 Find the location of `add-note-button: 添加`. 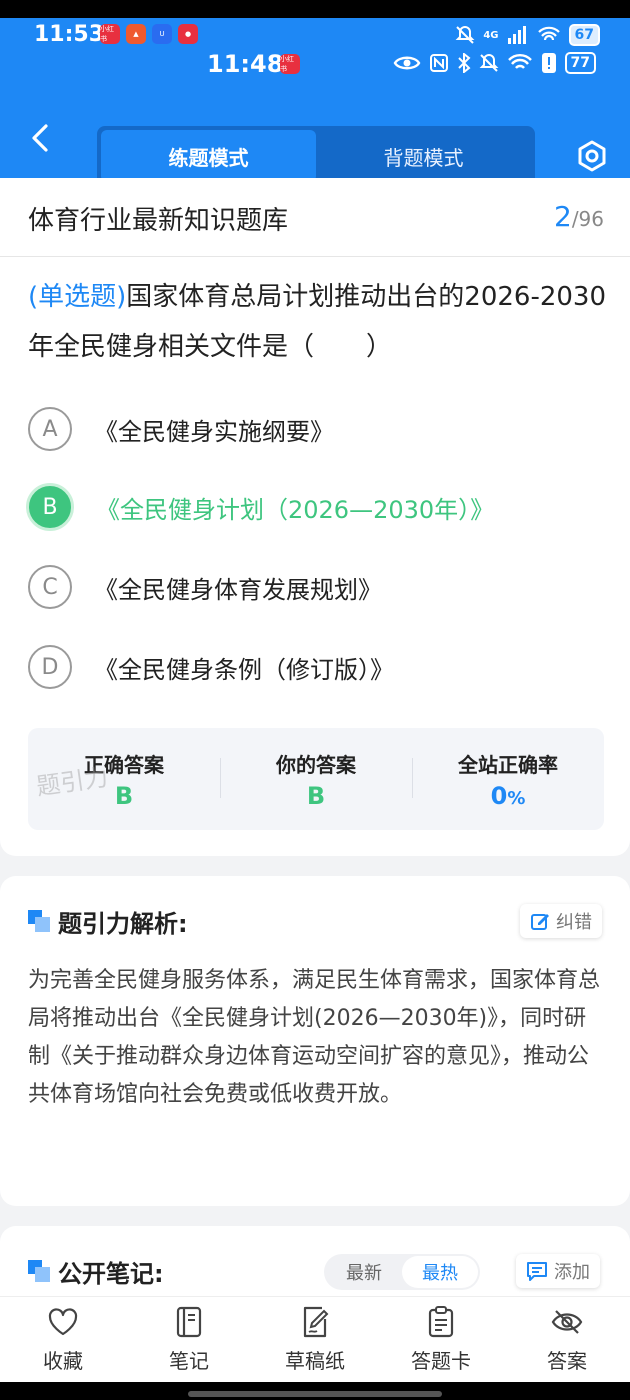

add-note-button: 添加 is located at coordinates (558, 1271).